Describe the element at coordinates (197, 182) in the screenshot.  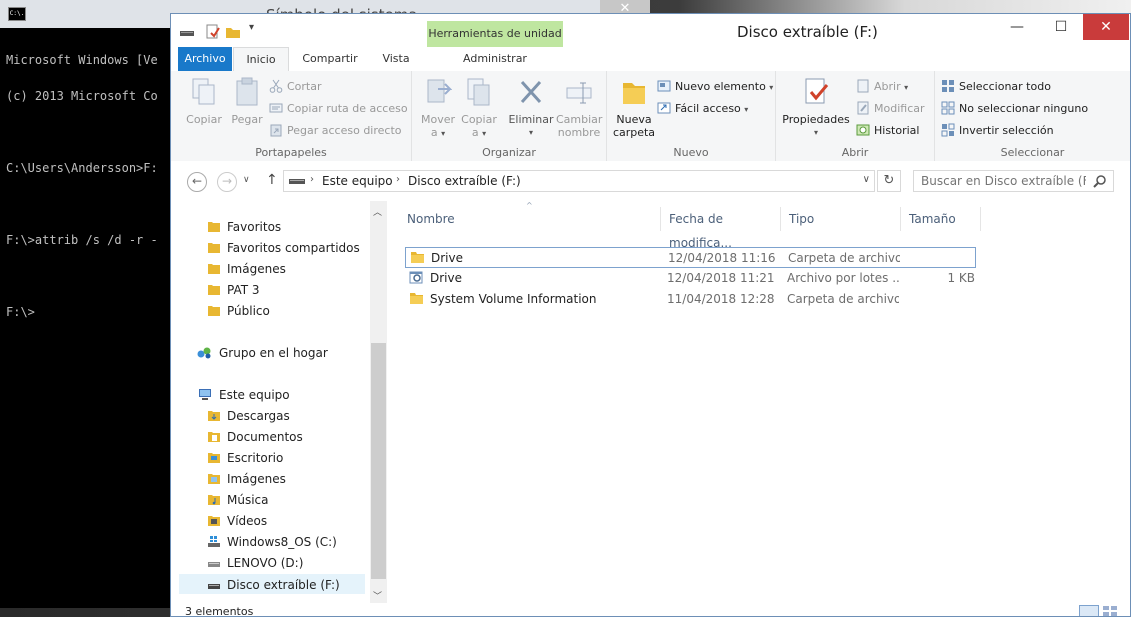
I see `back-button: ←` at that location.